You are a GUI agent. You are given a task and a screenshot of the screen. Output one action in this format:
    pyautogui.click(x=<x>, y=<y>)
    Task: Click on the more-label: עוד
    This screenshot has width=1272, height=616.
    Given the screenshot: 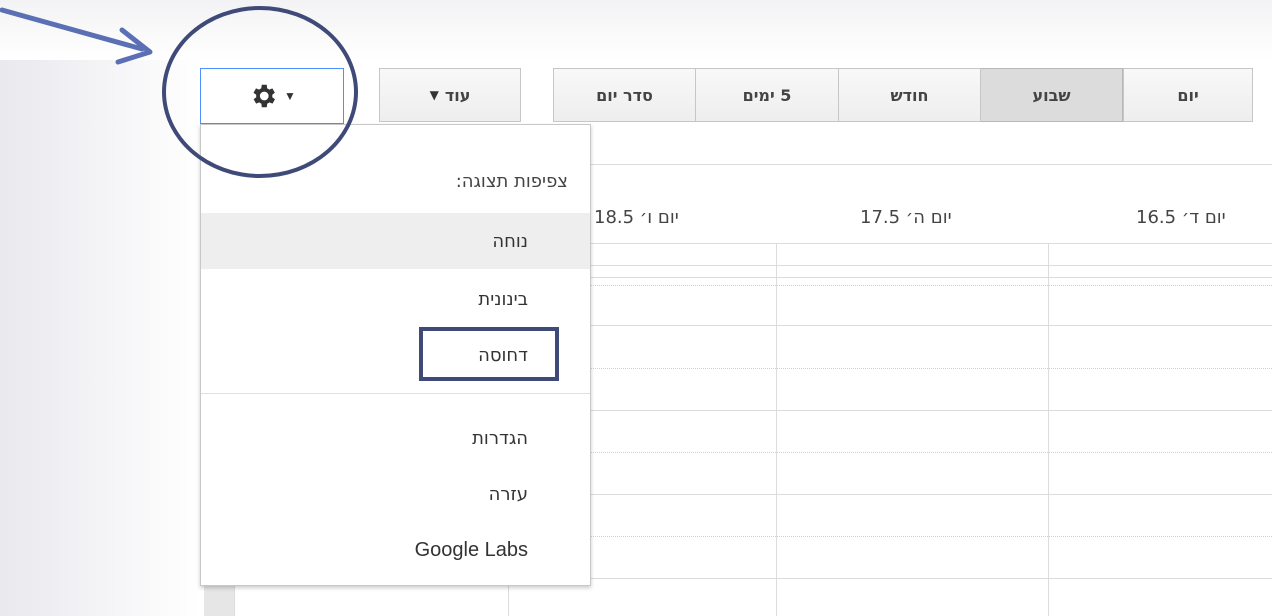 What is the action you would take?
    pyautogui.click(x=457, y=95)
    